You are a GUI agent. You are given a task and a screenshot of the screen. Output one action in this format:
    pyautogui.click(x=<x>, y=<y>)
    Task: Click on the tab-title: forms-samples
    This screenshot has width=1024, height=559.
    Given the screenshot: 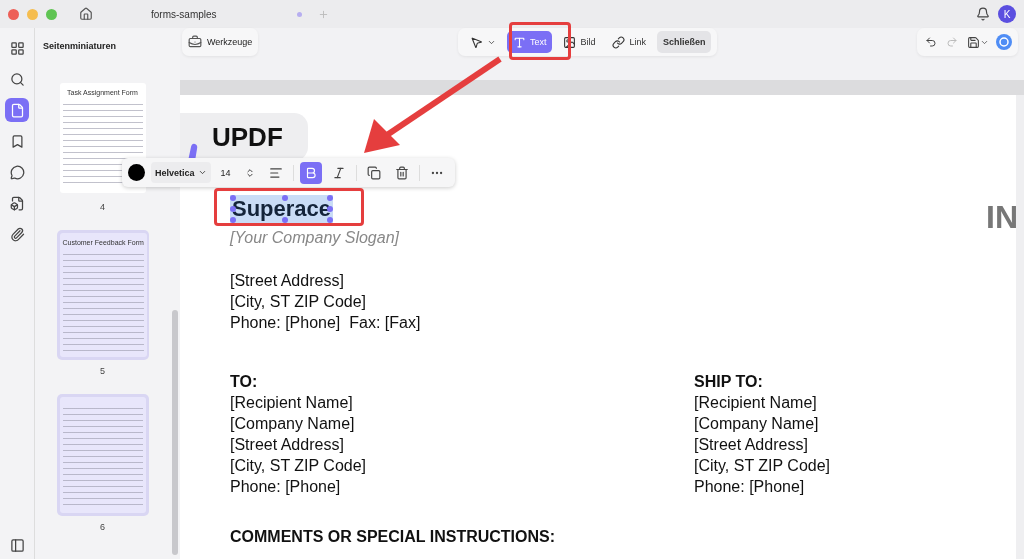 What is the action you would take?
    pyautogui.click(x=184, y=14)
    